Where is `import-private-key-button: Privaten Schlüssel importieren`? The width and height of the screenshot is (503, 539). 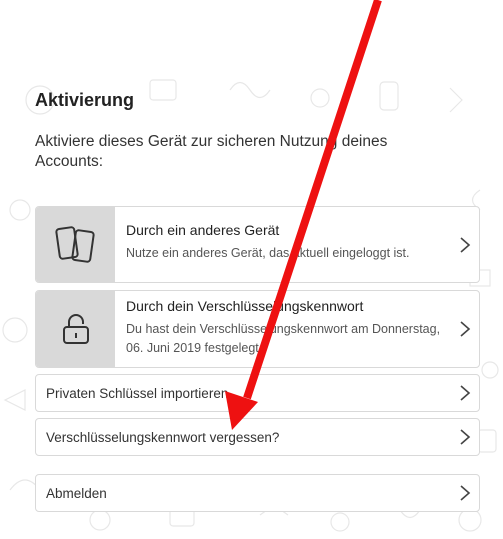 import-private-key-button: Privaten Schlüssel importieren is located at coordinates (257, 393).